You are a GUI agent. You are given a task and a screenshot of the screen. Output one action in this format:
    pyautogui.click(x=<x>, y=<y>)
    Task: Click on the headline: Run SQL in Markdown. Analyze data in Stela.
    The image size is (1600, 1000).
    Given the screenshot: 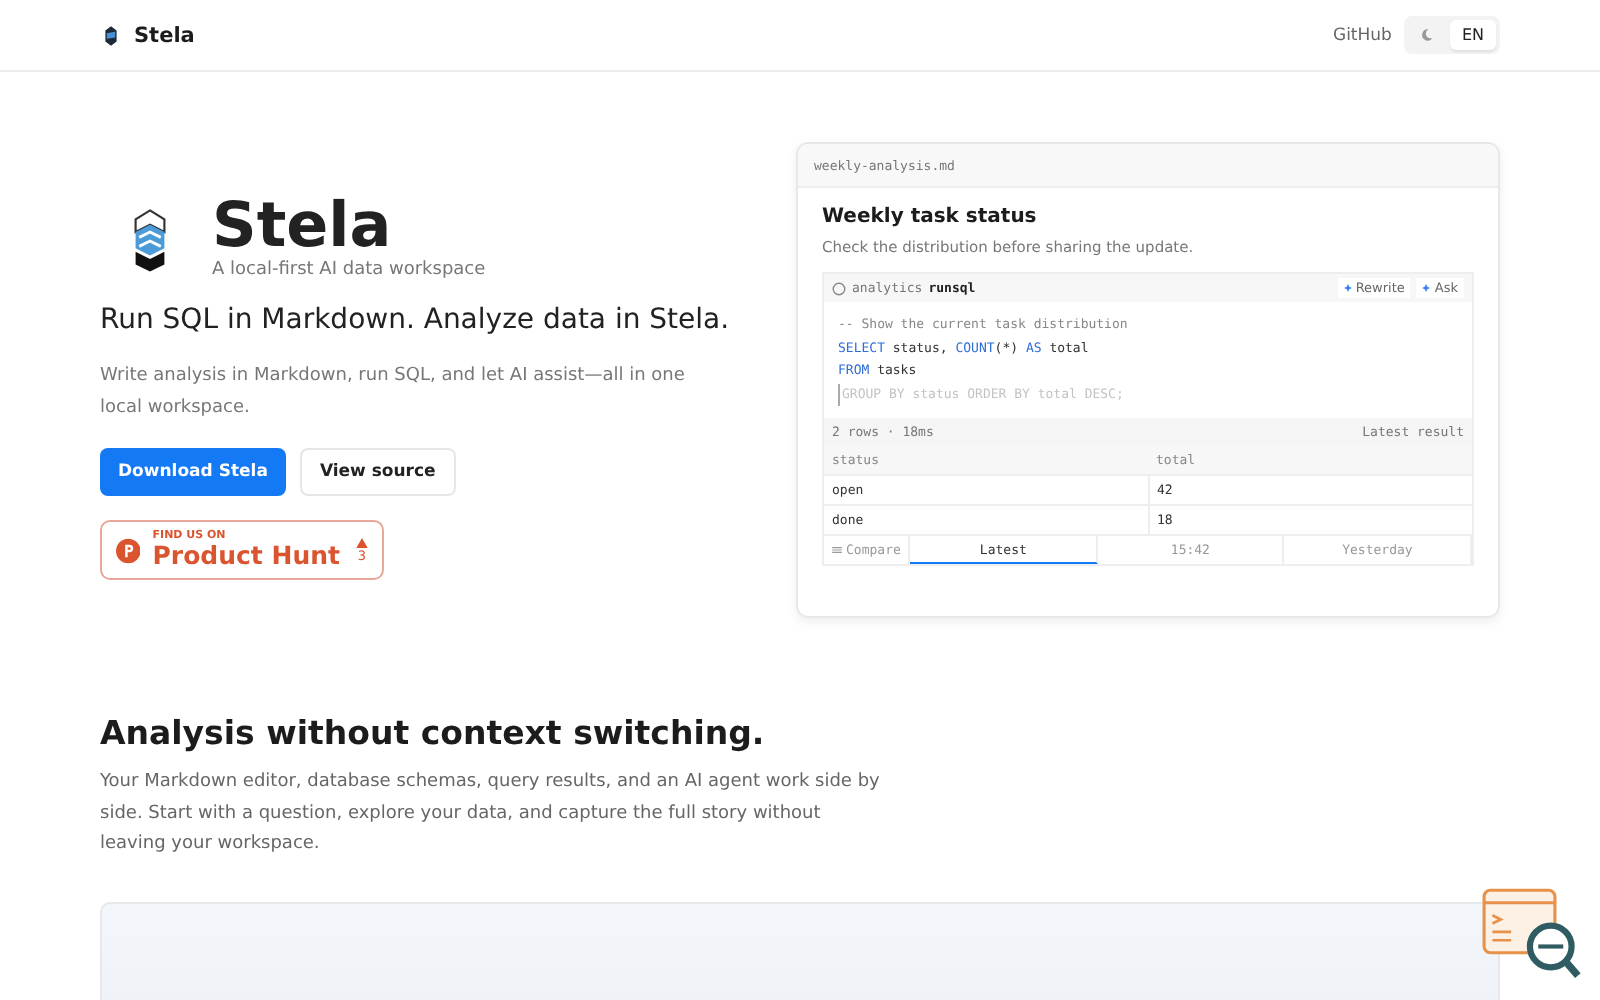 What is the action you would take?
    pyautogui.click(x=416, y=320)
    